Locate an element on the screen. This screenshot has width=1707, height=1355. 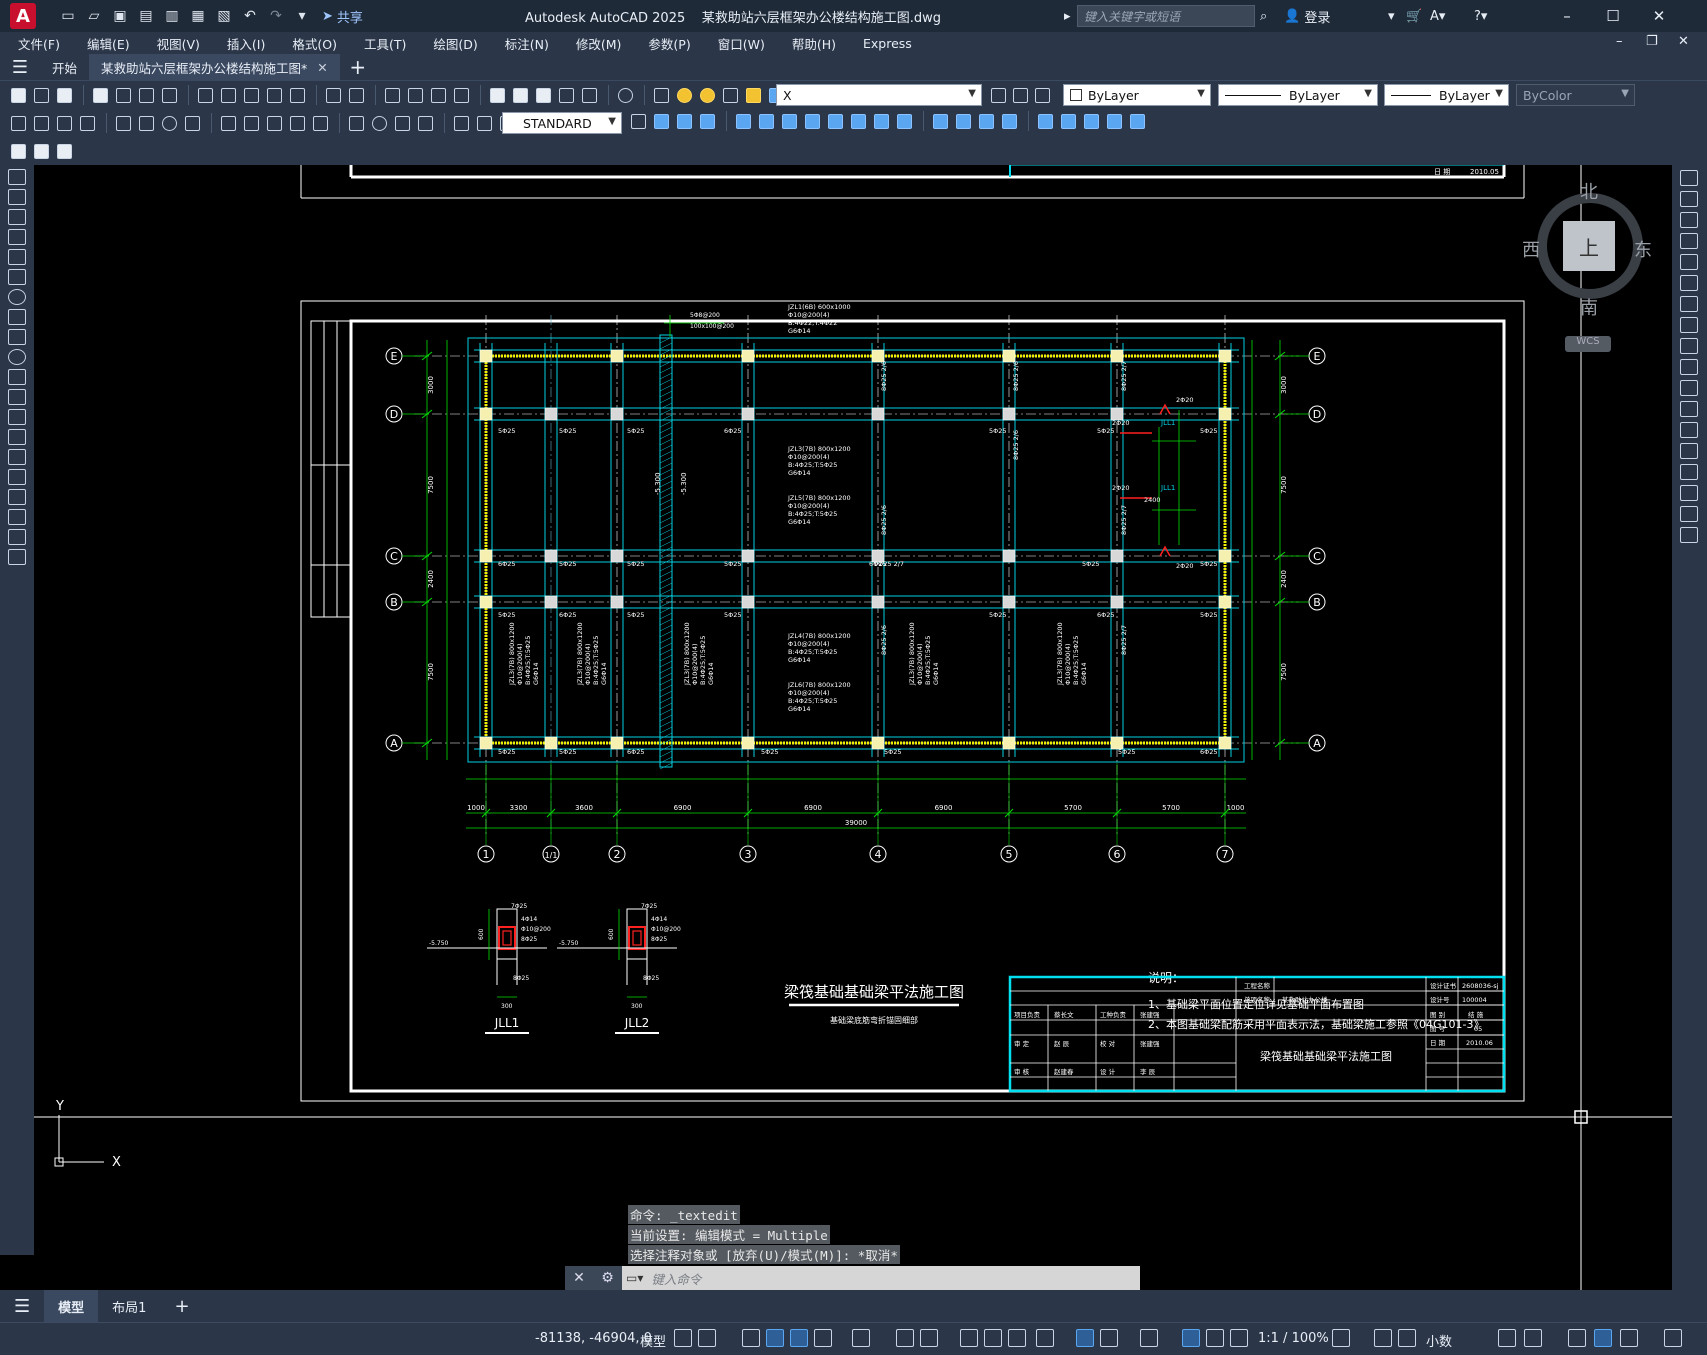
zoom-realtime-icon is located at coordinates (415, 95).